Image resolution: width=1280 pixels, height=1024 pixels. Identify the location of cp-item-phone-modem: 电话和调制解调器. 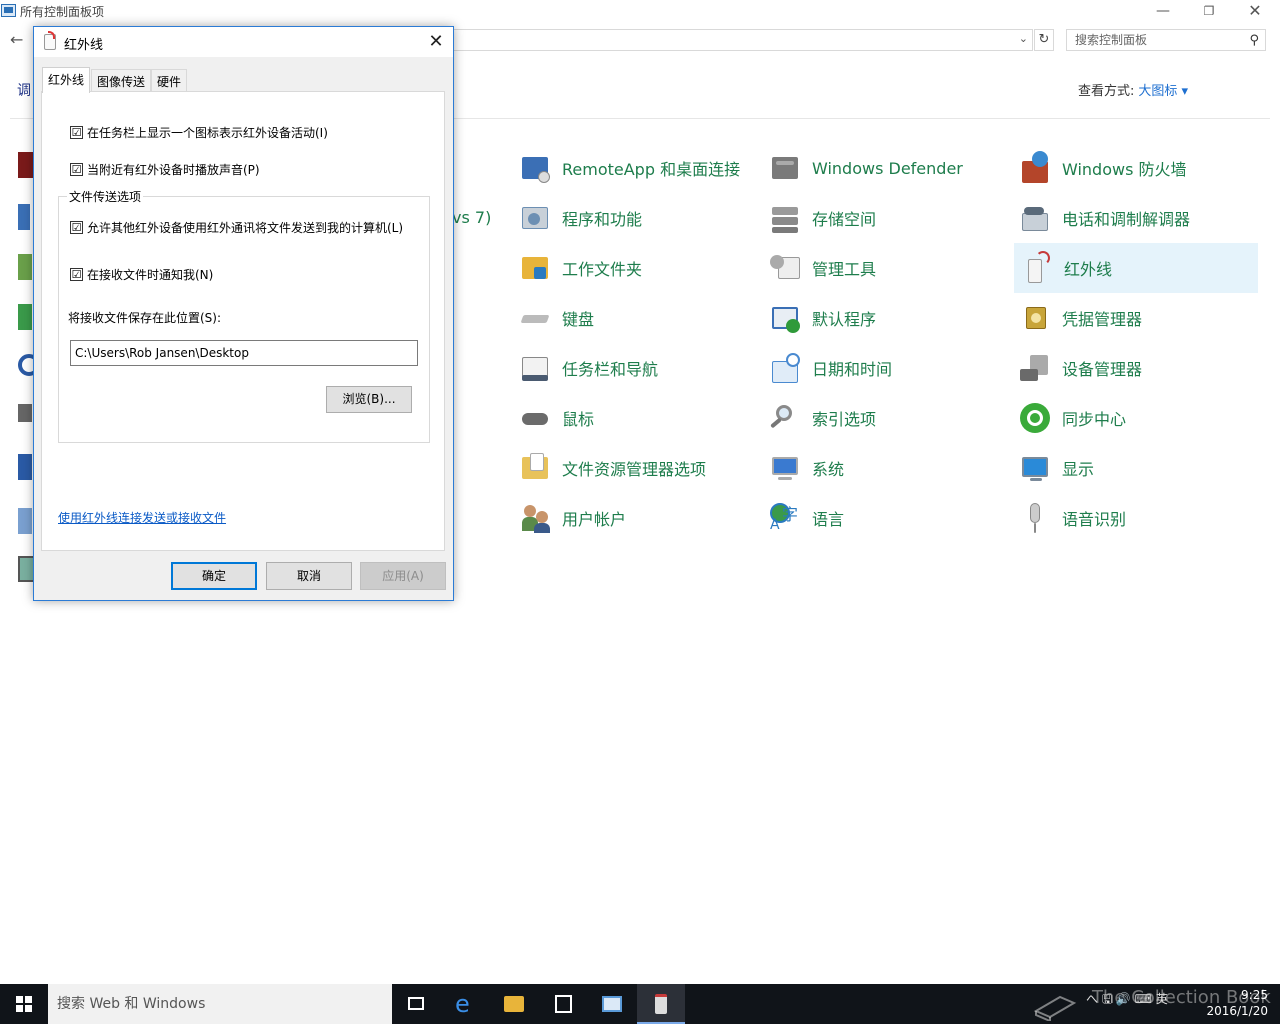
(1132, 218).